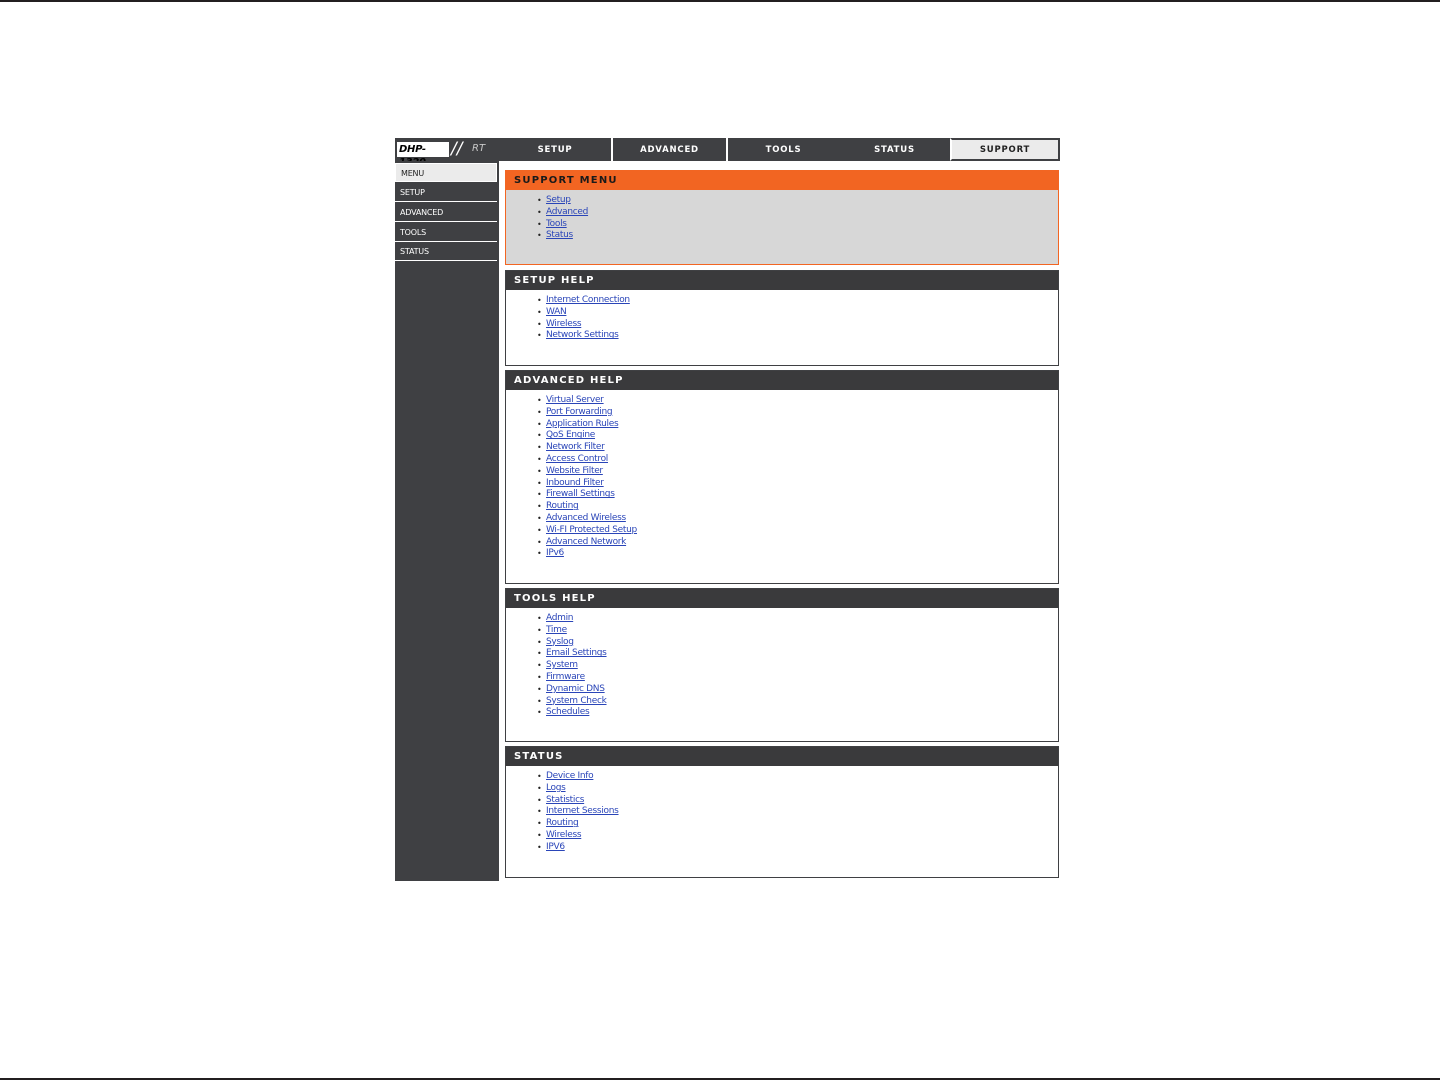 The image size is (1440, 1081). What do you see at coordinates (797, 812) in the screenshot?
I see `list-item: • Internet Sessions` at bounding box center [797, 812].